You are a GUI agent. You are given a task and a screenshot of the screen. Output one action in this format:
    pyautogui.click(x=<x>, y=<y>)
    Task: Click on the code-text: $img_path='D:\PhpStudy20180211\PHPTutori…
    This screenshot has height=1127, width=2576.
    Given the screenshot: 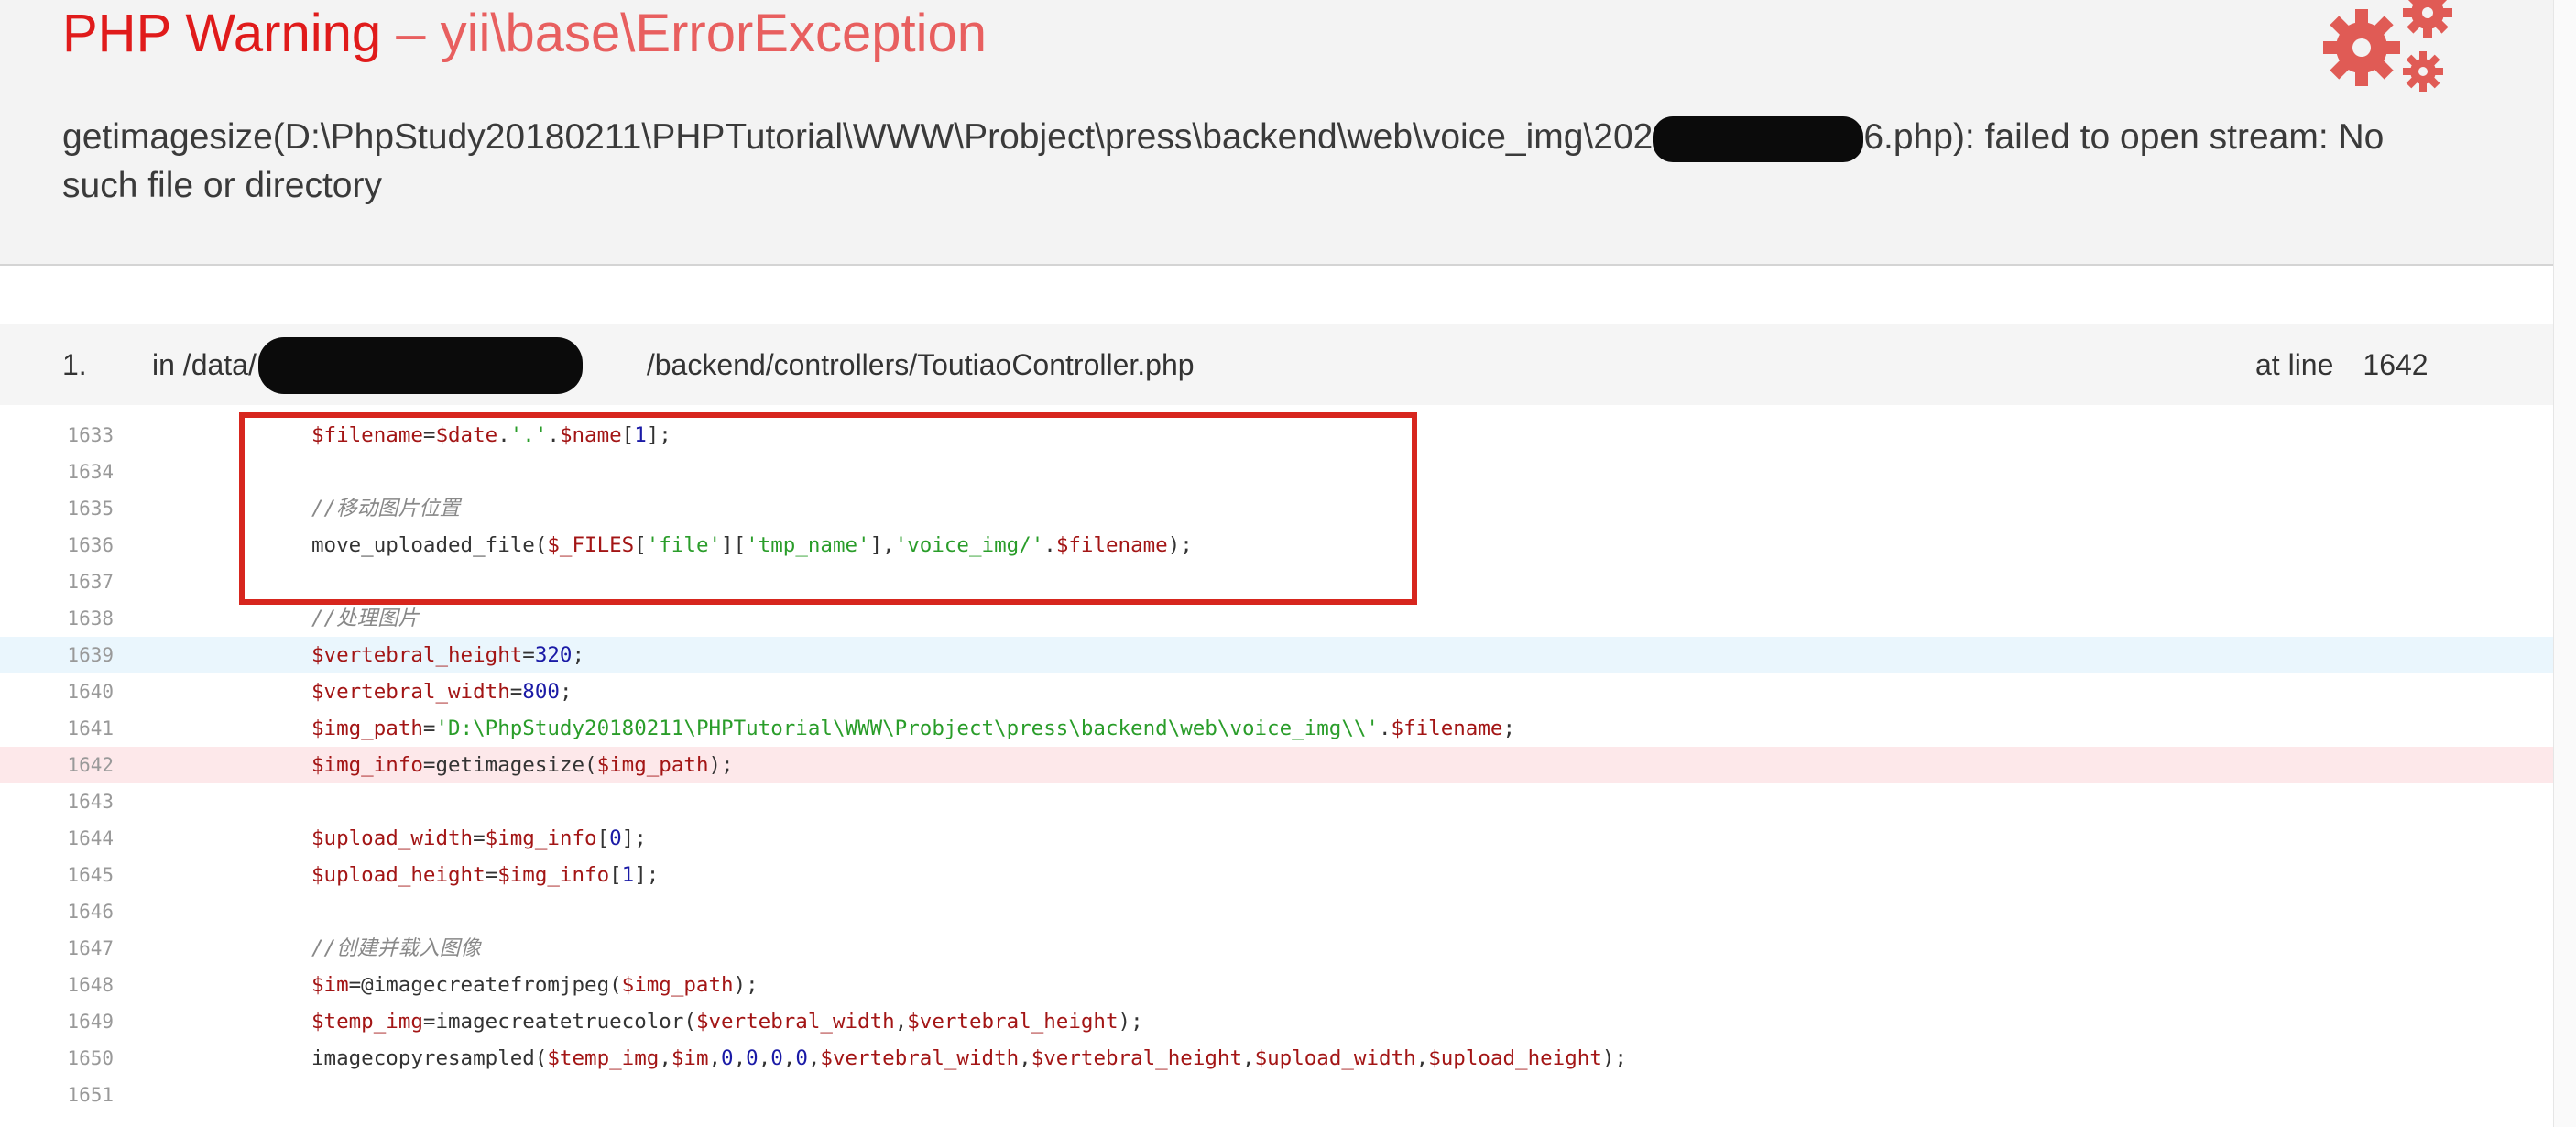 What is the action you would take?
    pyautogui.click(x=913, y=728)
    